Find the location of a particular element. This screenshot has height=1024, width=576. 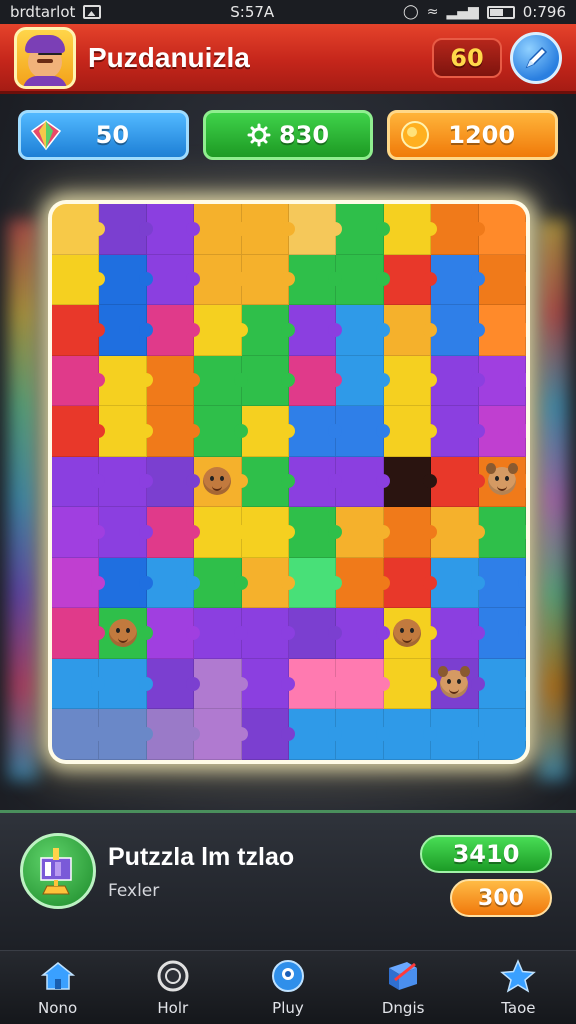

score-counter: 830 is located at coordinates (288, 135).